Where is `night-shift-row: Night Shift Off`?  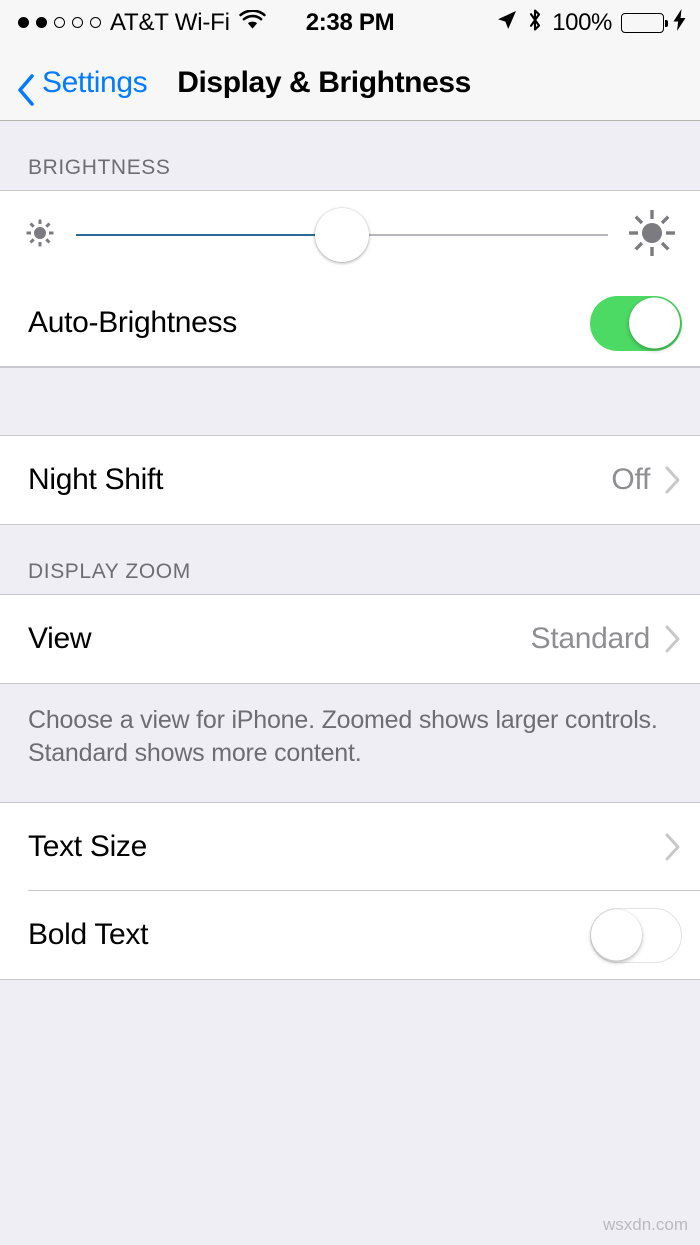 night-shift-row: Night Shift Off is located at coordinates (350, 480).